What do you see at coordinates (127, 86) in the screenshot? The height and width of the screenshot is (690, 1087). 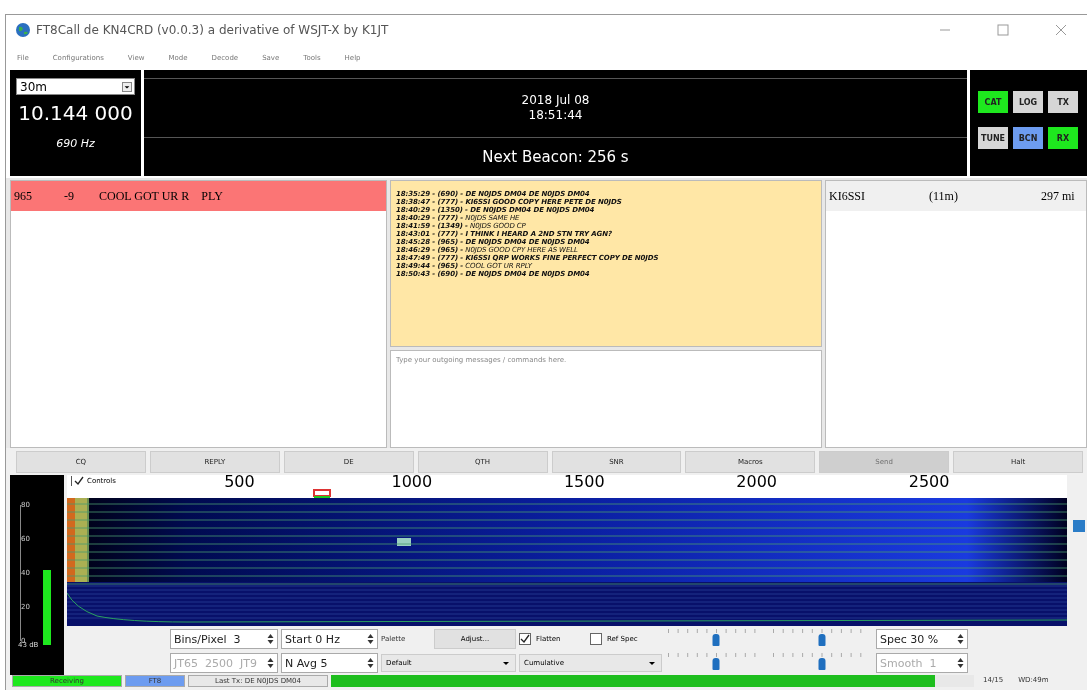 I see `caret-icon` at bounding box center [127, 86].